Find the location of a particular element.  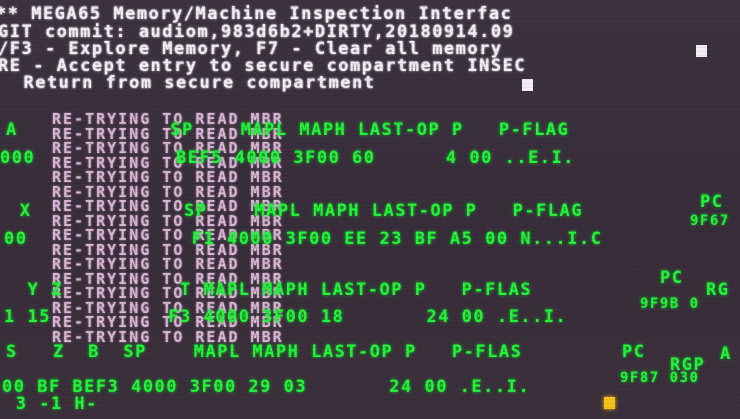

help-line-return: Return from secure compartment is located at coordinates (188, 83).